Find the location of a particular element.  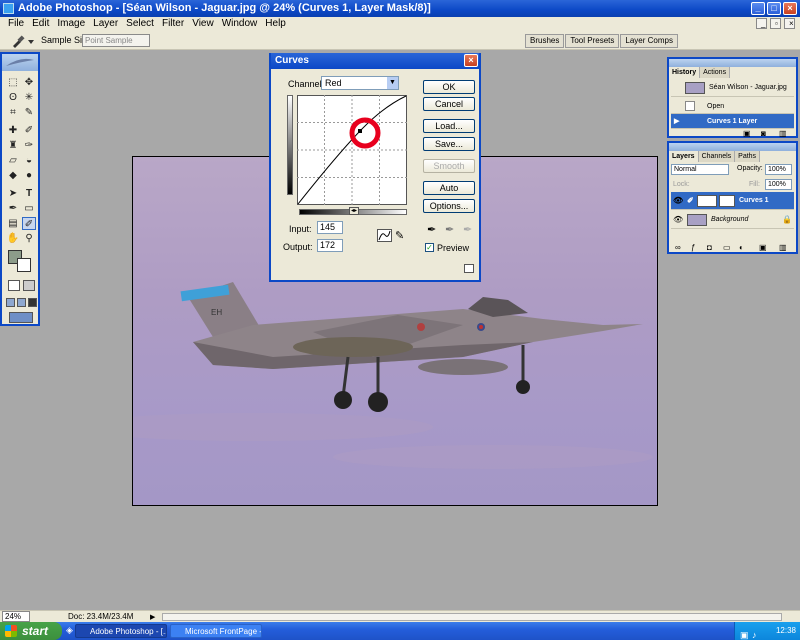

history-panel-header is located at coordinates (732, 63).